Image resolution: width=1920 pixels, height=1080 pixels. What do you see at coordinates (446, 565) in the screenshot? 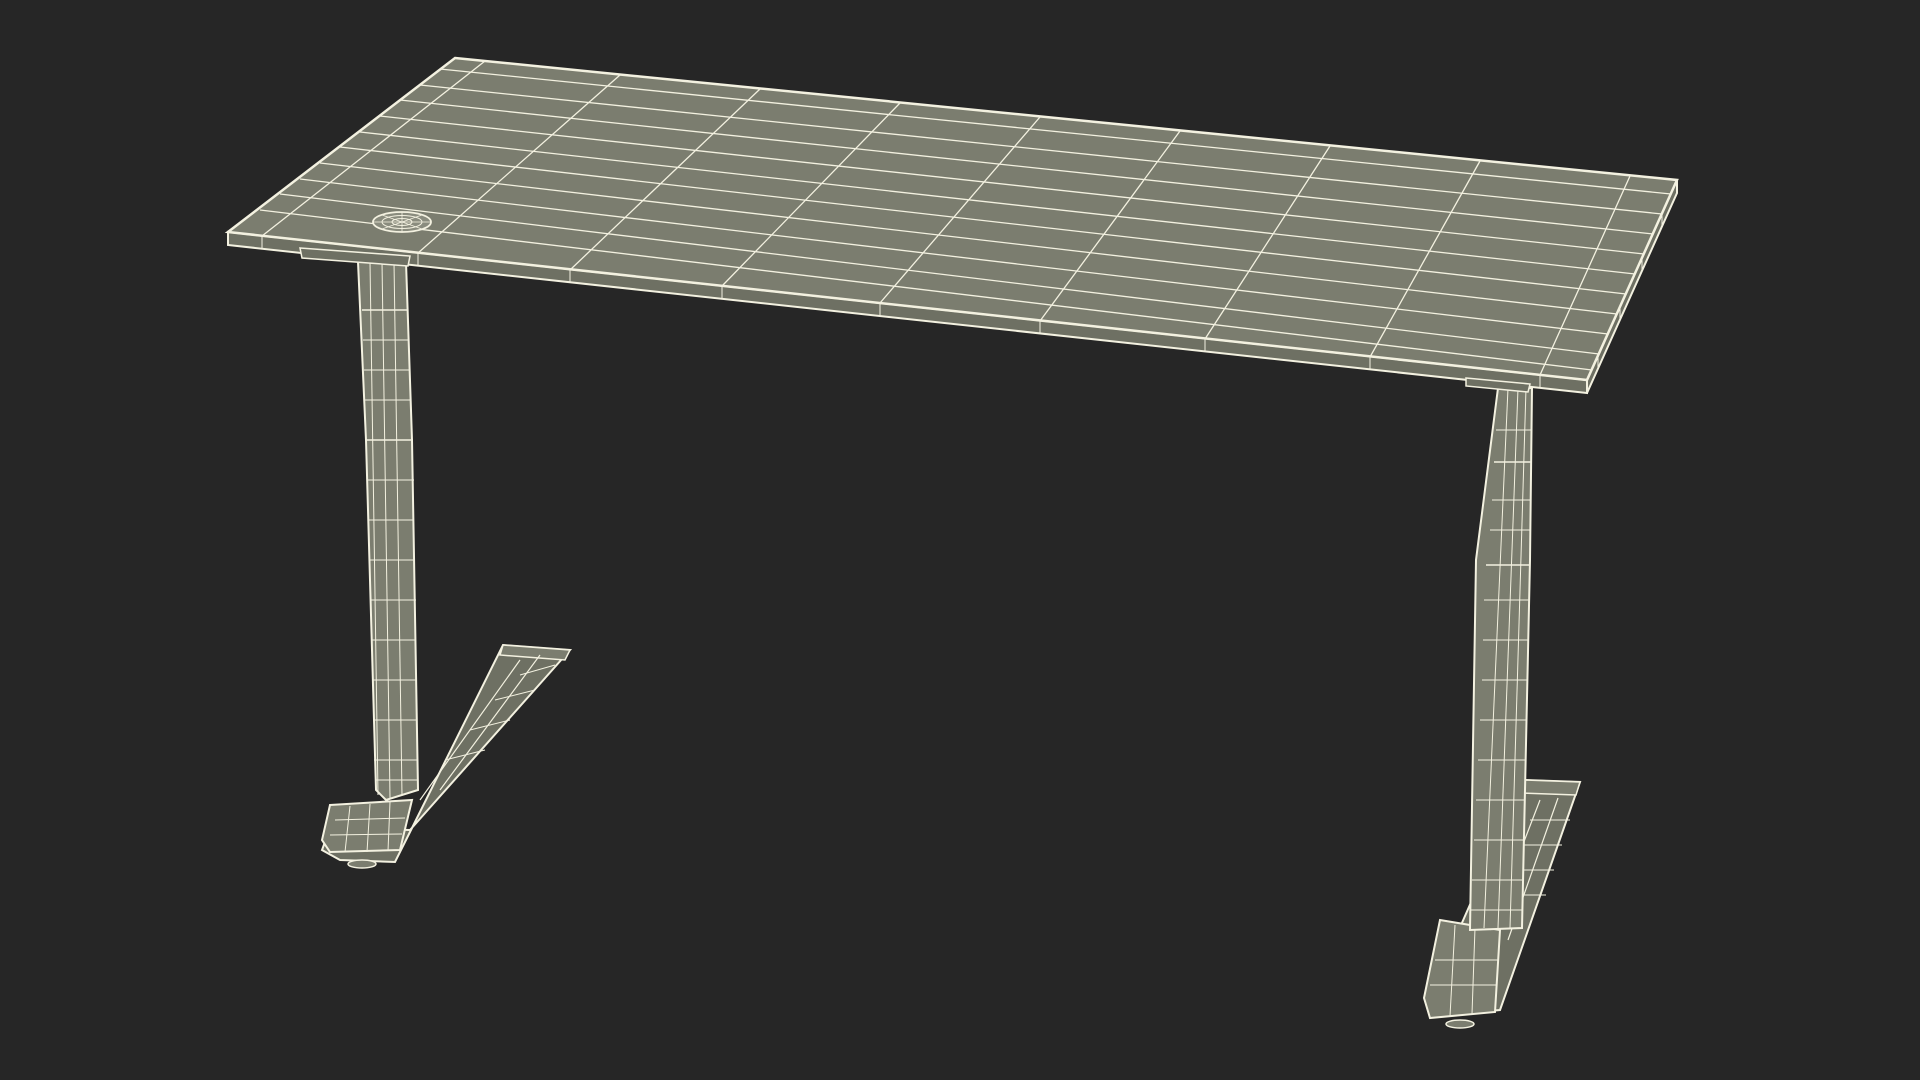
I see `left-leg` at bounding box center [446, 565].